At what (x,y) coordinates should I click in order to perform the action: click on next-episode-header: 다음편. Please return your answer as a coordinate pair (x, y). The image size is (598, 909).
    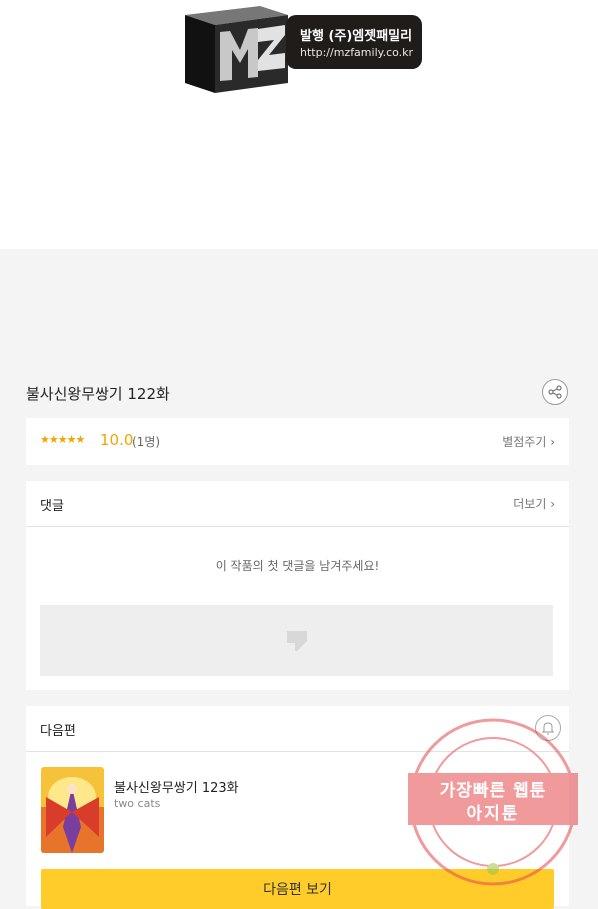
    Looking at the image, I should click on (297, 729).